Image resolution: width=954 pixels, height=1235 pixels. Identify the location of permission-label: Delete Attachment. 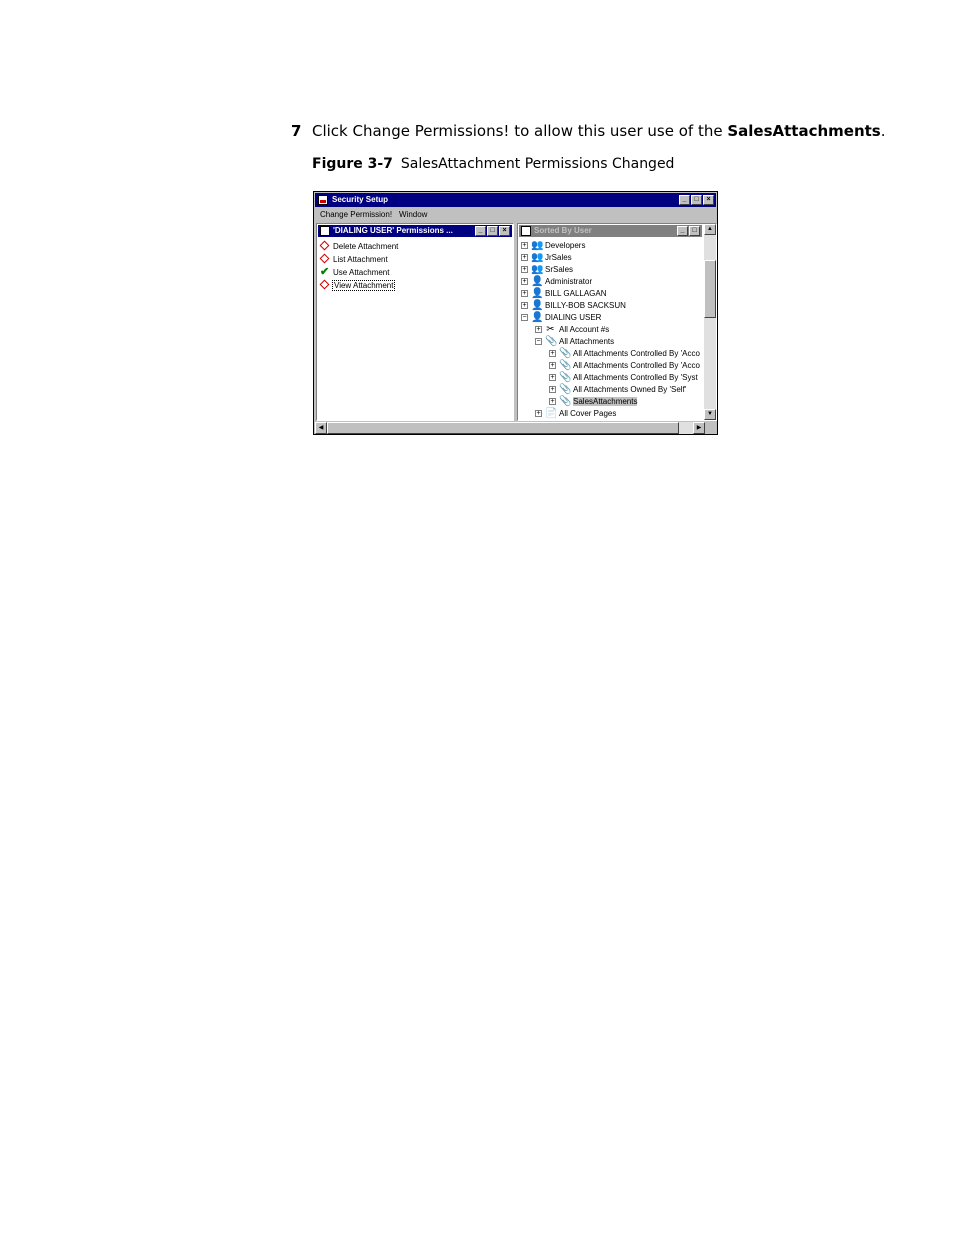
(366, 246).